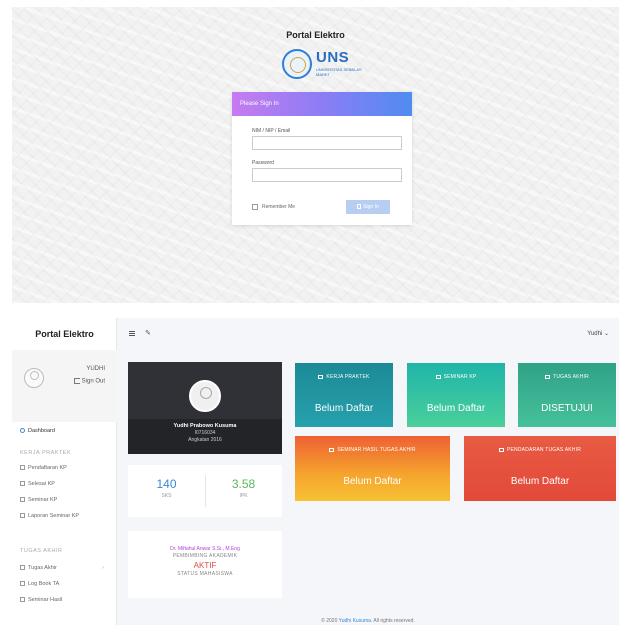 The height and width of the screenshot is (625, 625). I want to click on stats-card: 140 SKS 3.58 IPK, so click(205, 491).